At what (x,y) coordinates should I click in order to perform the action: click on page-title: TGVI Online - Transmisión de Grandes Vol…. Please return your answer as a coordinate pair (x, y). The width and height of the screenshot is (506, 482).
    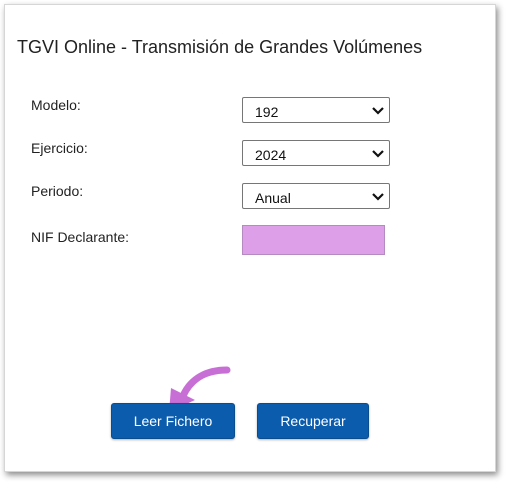
    Looking at the image, I should click on (220, 47).